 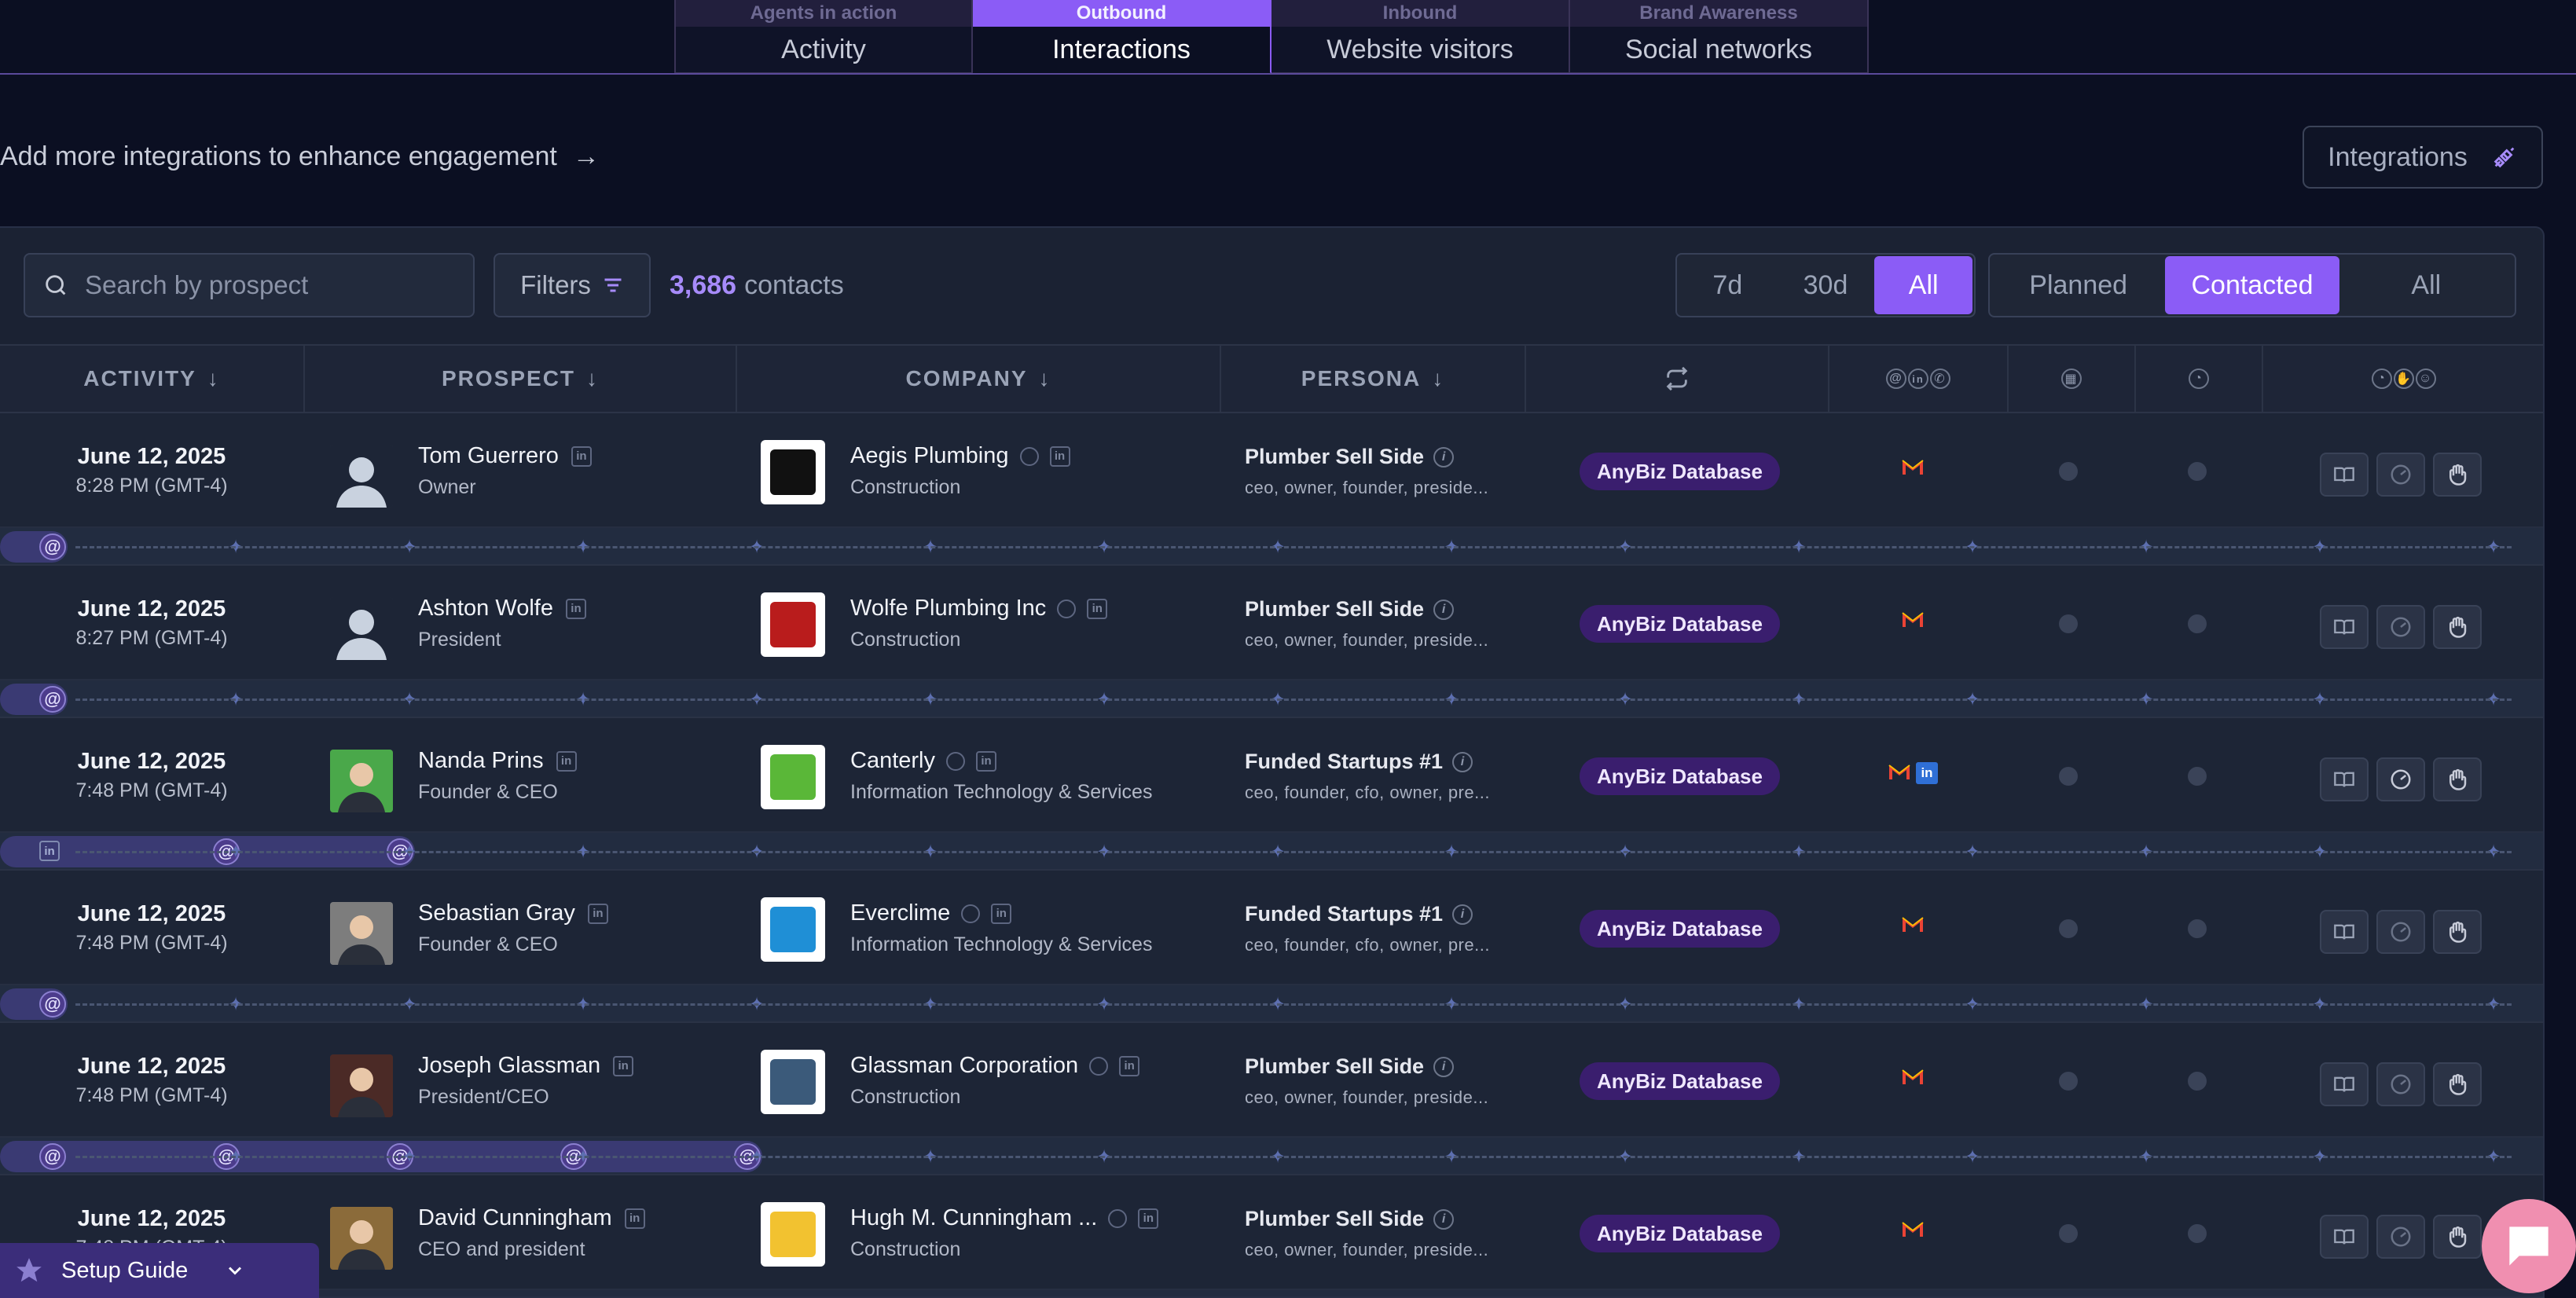 I want to click on column-channels: @ in ✆, so click(x=1919, y=379).